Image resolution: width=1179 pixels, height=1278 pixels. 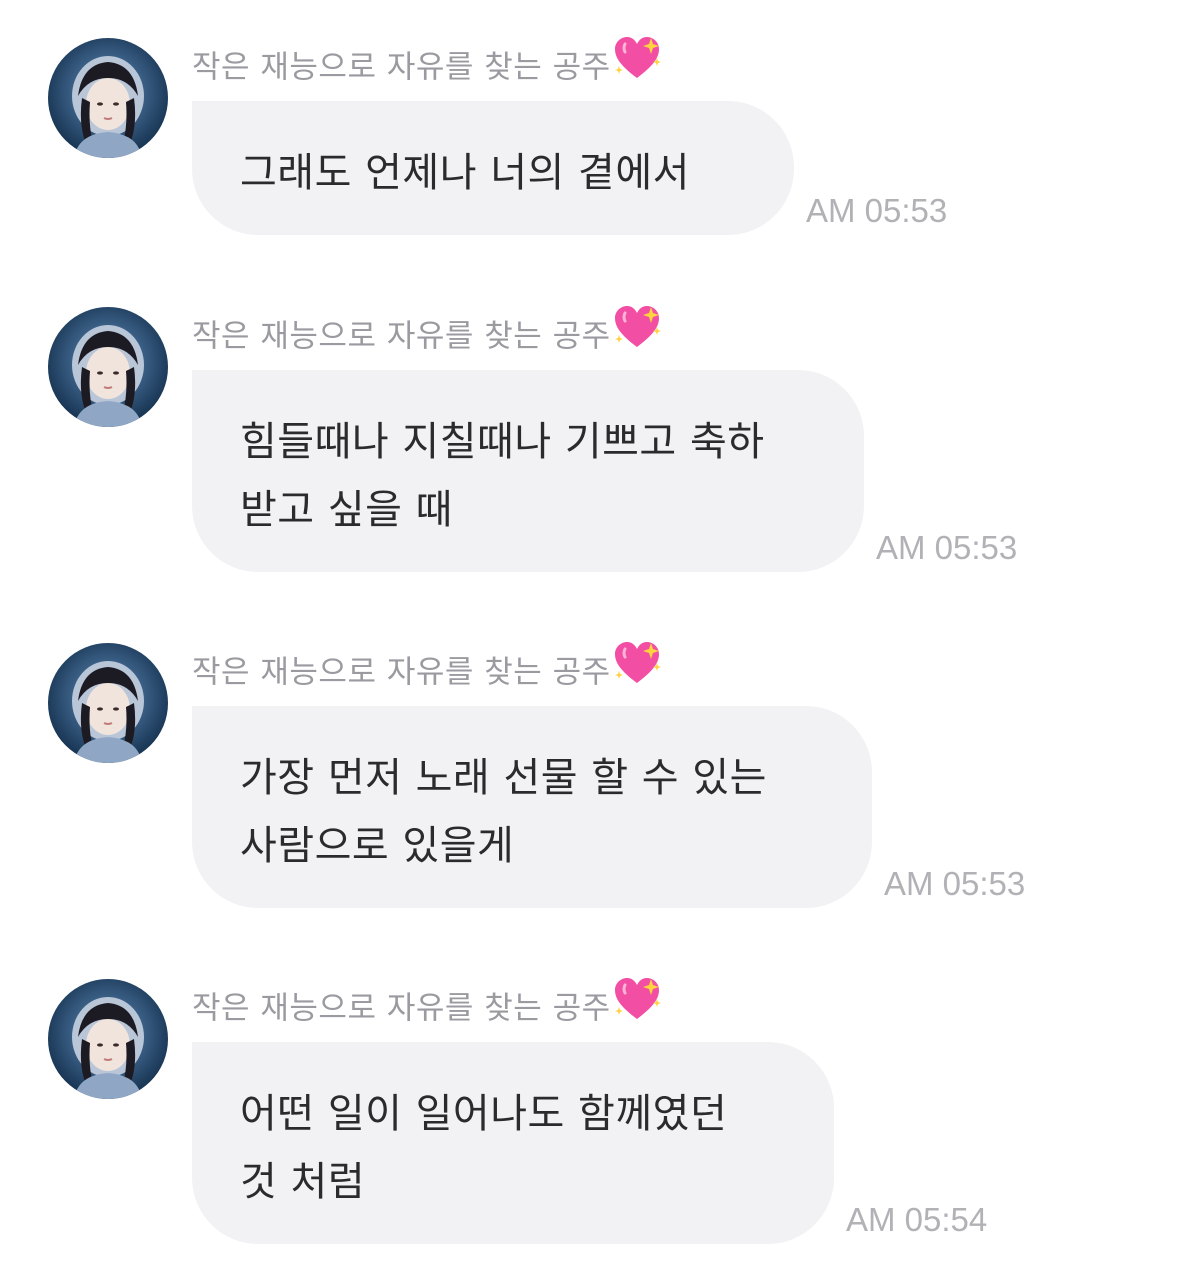 What do you see at coordinates (303, 1182) in the screenshot?
I see `message-text-line: 것 처럼` at bounding box center [303, 1182].